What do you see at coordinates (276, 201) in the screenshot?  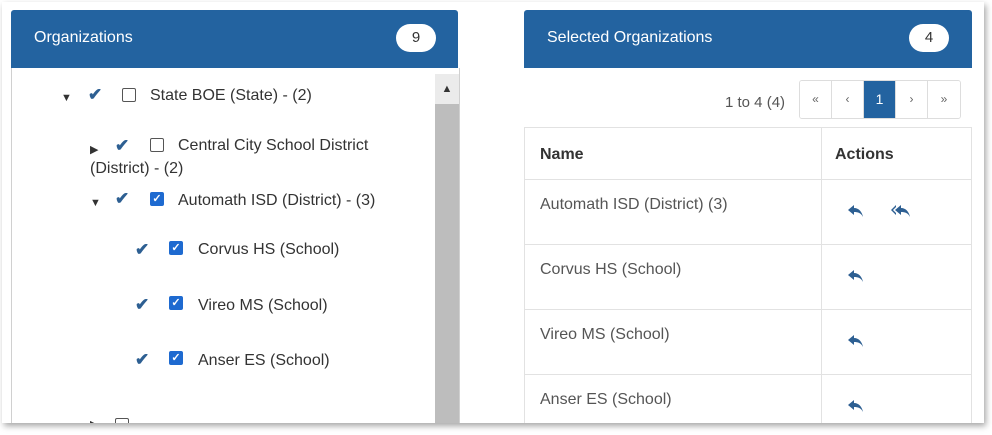 I see `tree-item-automath: Automath ISD (District) - (3)` at bounding box center [276, 201].